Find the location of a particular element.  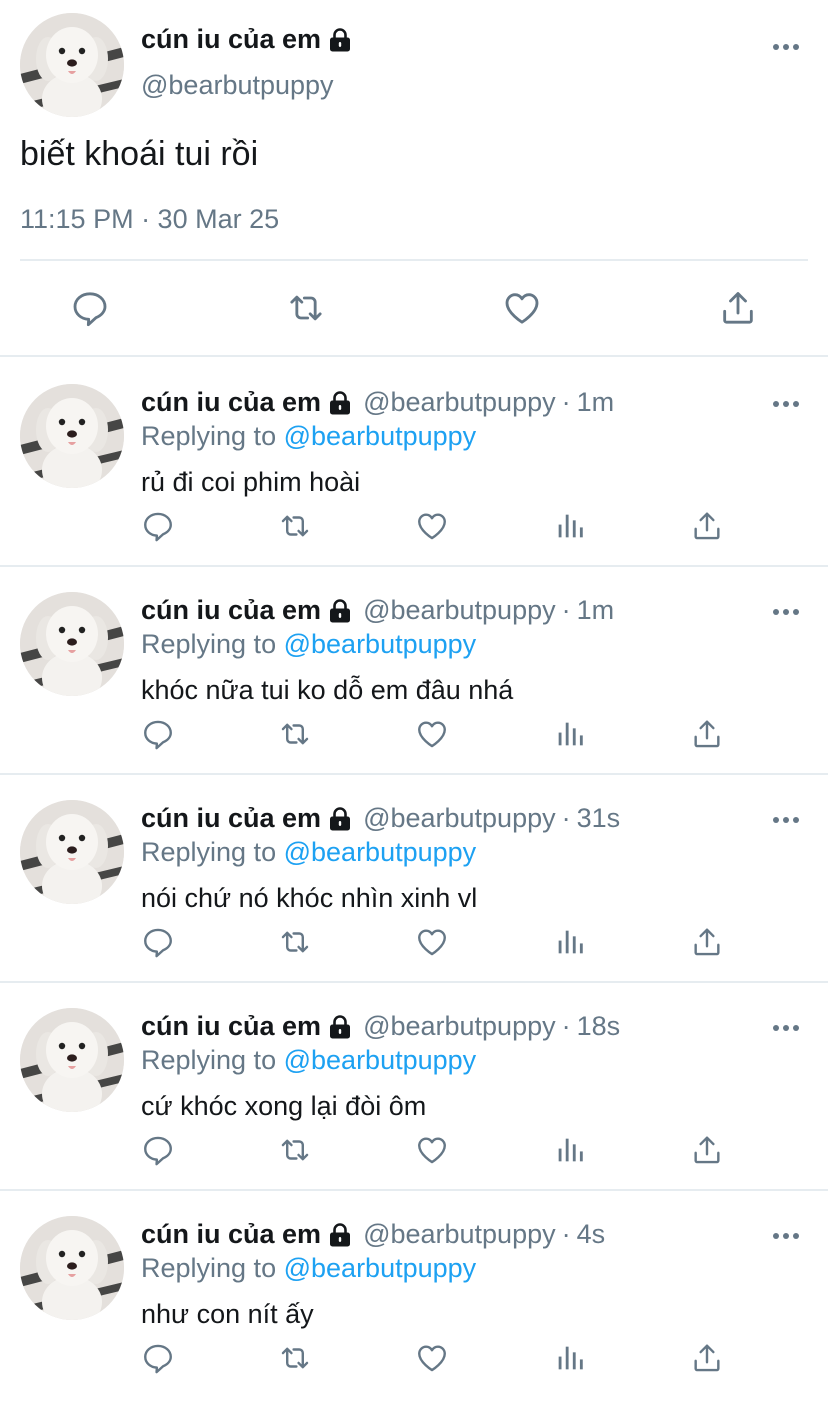

reply-text: khóc nữa tui ko dỗ em đâu nhá is located at coordinates (327, 690).